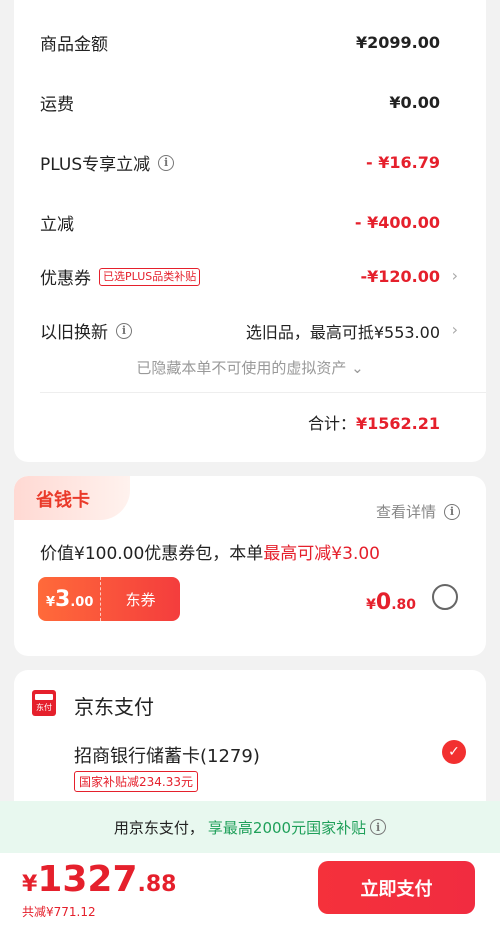 Image resolution: width=500 pixels, height=935 pixels. Describe the element at coordinates (51, 602) in the screenshot. I see `coupon-symbol: ¥` at that location.